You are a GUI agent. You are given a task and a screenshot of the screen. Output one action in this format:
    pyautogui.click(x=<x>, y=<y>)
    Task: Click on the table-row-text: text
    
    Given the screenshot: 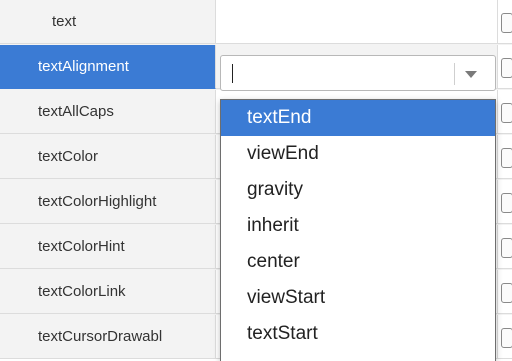 What is the action you would take?
    pyautogui.click(x=256, y=22)
    